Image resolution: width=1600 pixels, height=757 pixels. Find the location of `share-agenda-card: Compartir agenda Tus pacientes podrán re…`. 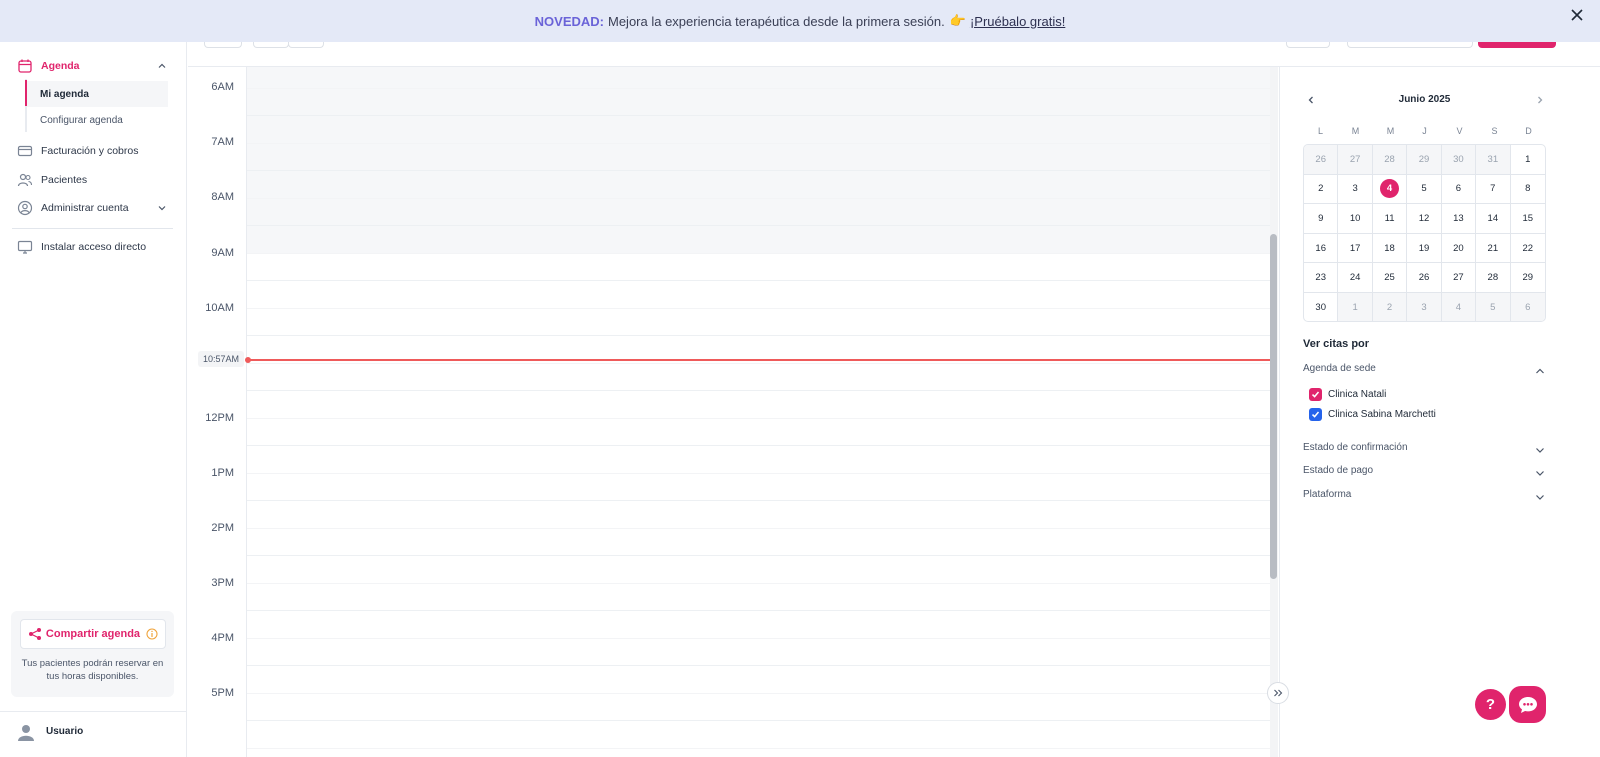

share-agenda-card: Compartir agenda Tus pacientes podrán re… is located at coordinates (92, 654).